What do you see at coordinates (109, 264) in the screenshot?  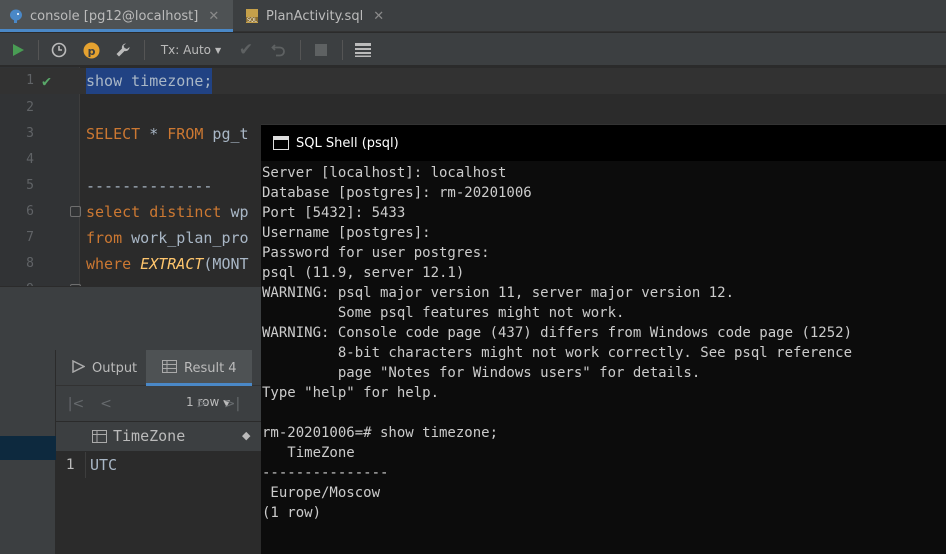 I see `sql-keyword: where` at bounding box center [109, 264].